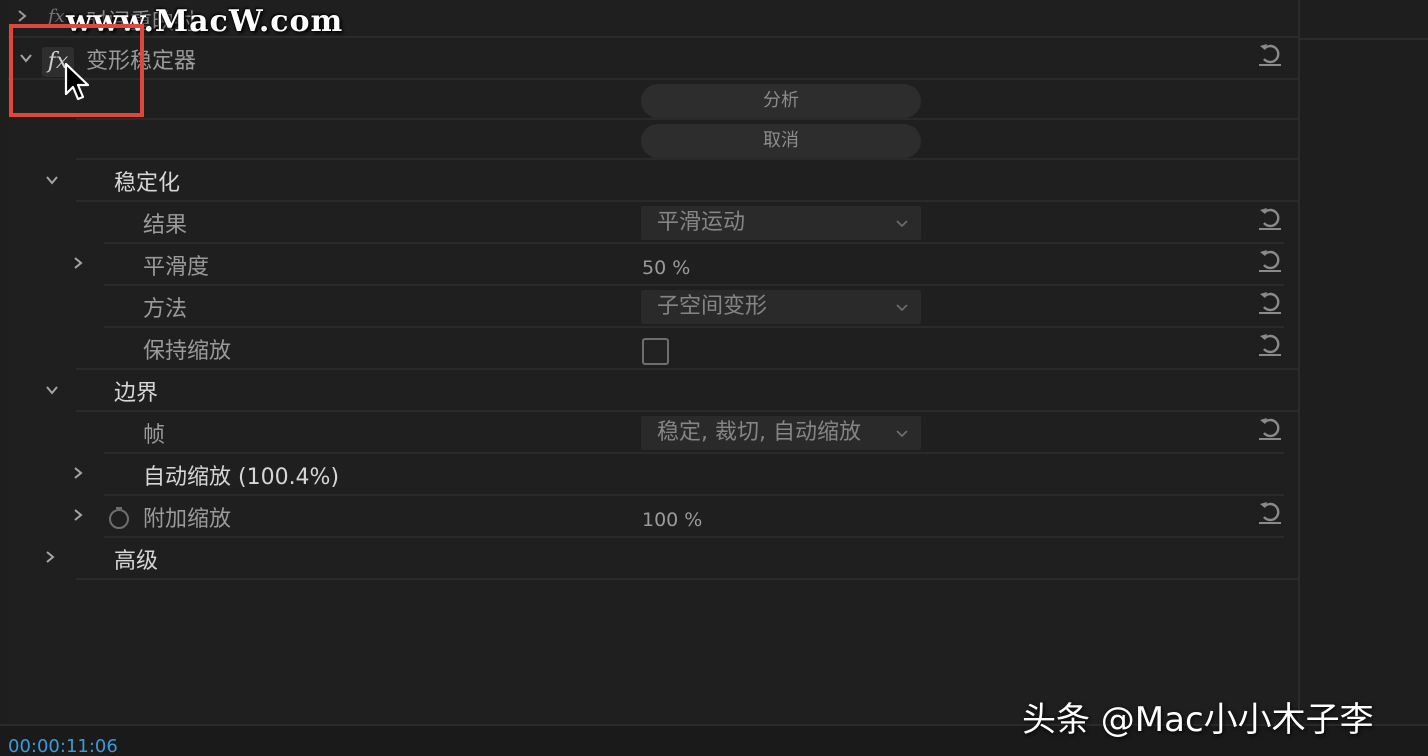 The image size is (1428, 756). I want to click on analyze-button: 分析, so click(781, 101).